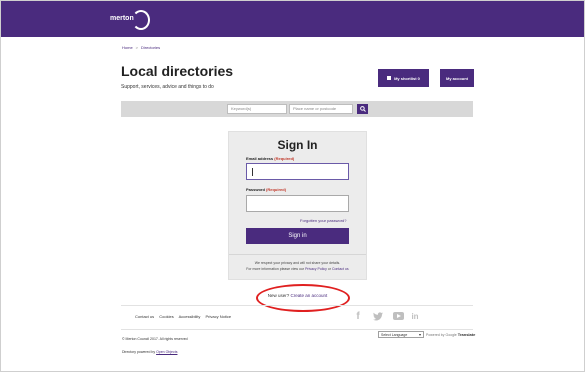 The image size is (585, 372). What do you see at coordinates (284, 158) in the screenshot?
I see `email-required-text: (Required)` at bounding box center [284, 158].